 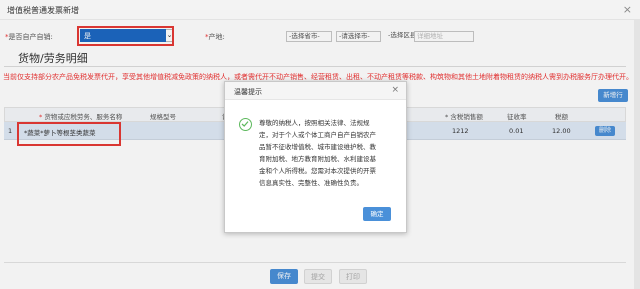 I want to click on modal-text-line: 育附加税、地方教育附加税、水利建设基, so click(x=317, y=159).